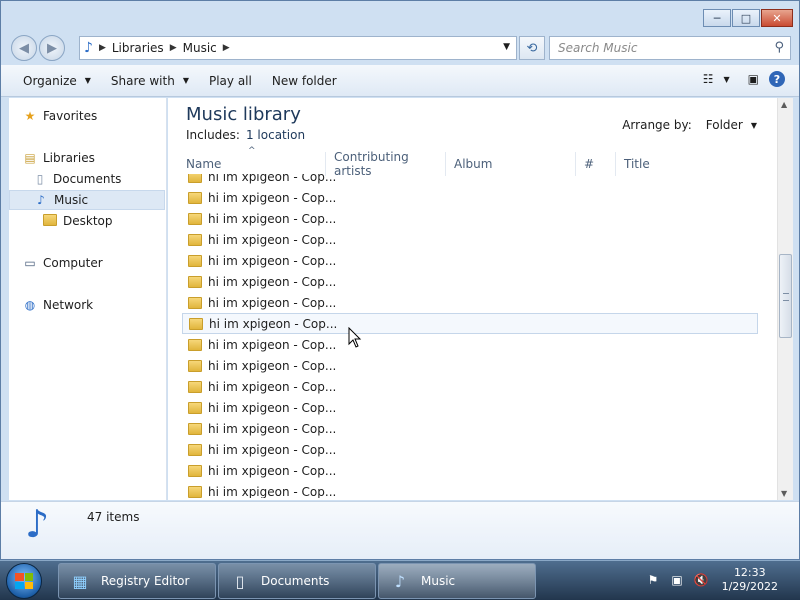 The image size is (800, 600). Describe the element at coordinates (701, 580) in the screenshot. I see `volume-muted-icon: 🔇` at that location.